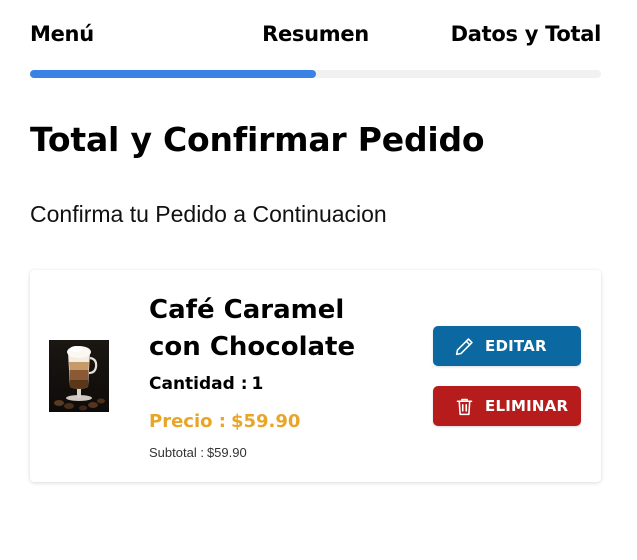  What do you see at coordinates (265, 421) in the screenshot?
I see `price-value: $59.90` at bounding box center [265, 421].